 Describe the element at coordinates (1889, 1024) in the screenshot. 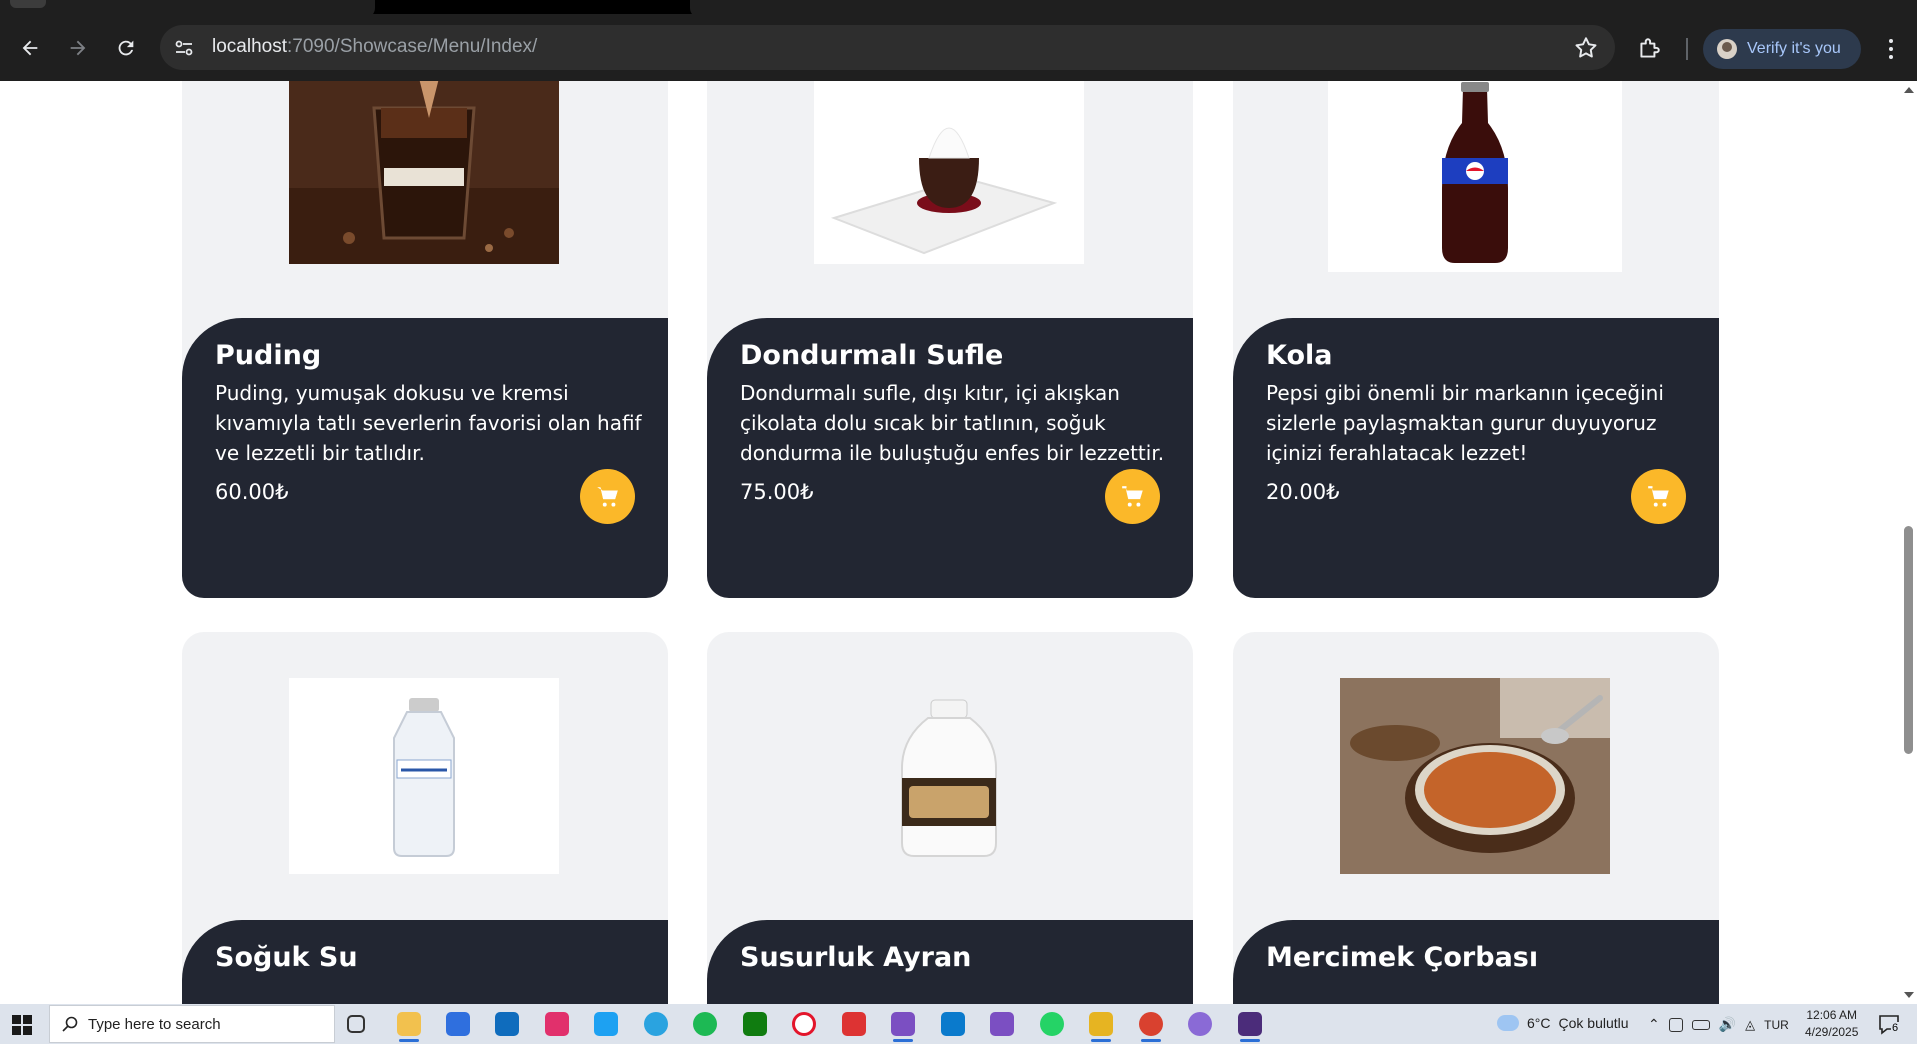

I see `notification-center-icon: 6` at that location.